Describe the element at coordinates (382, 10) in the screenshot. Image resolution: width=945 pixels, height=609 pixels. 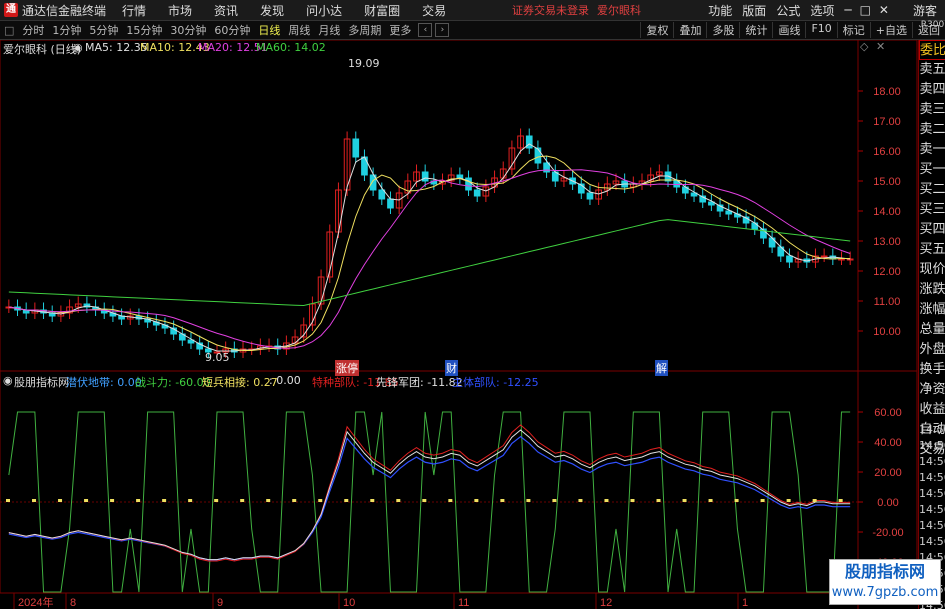
I see `menu-wealth: 财富圈` at that location.